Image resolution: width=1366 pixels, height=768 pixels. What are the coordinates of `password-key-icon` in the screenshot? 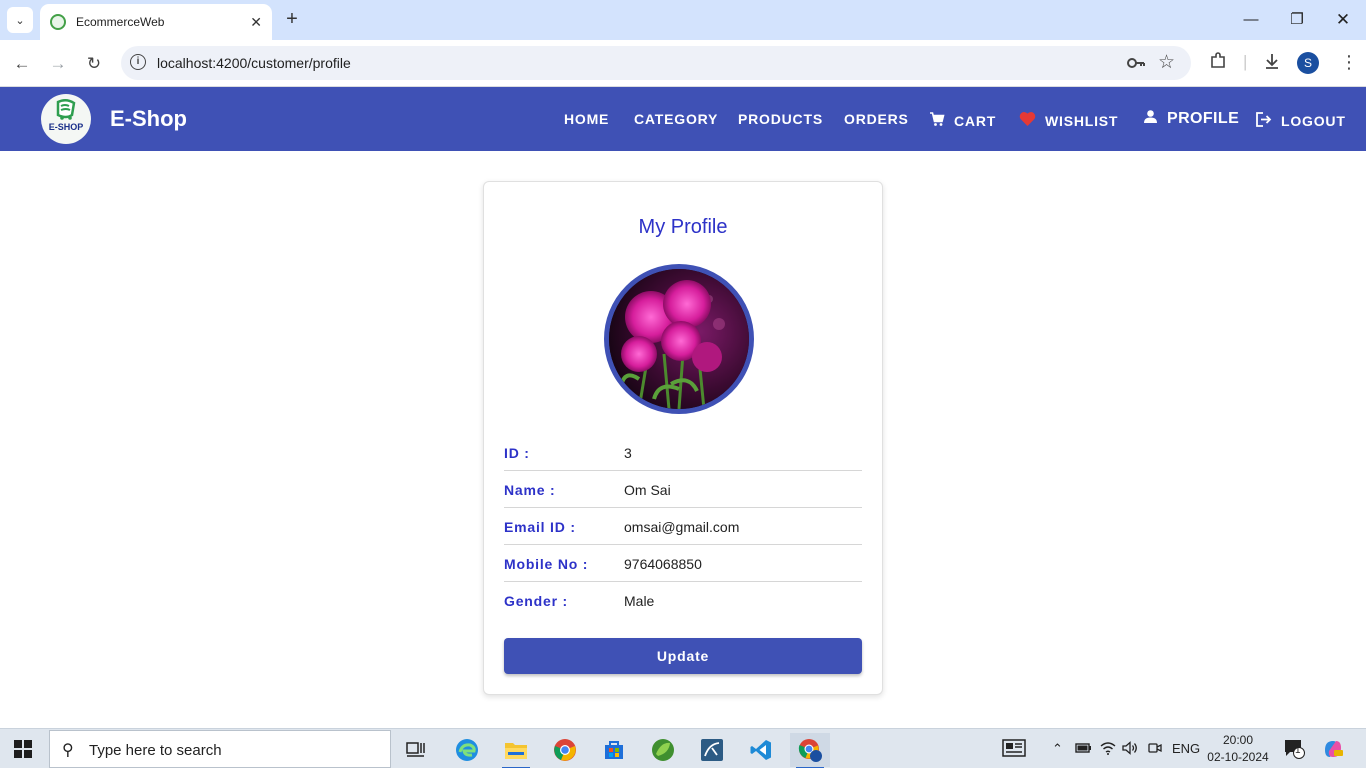 It's located at (1136, 65).